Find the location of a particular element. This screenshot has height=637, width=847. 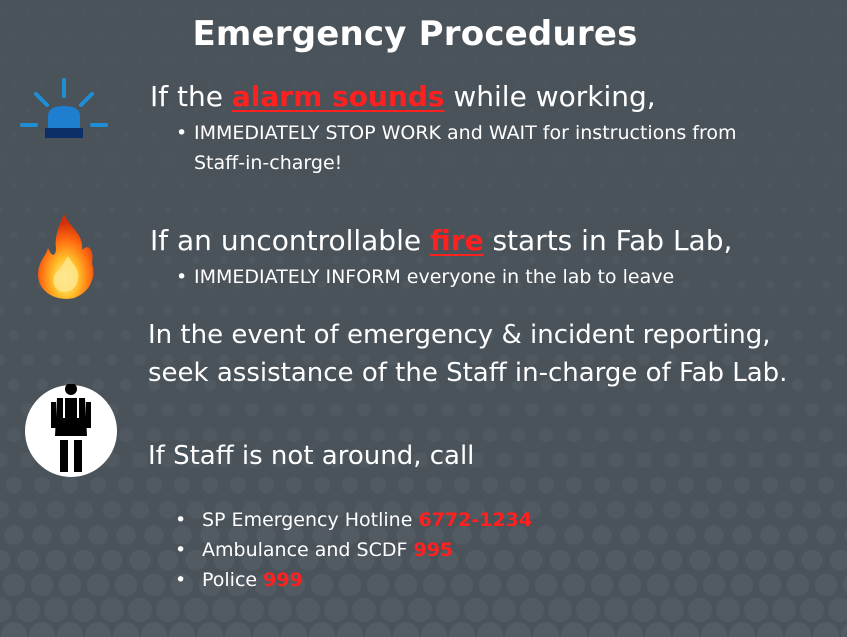

police-number: 999 is located at coordinates (283, 580).